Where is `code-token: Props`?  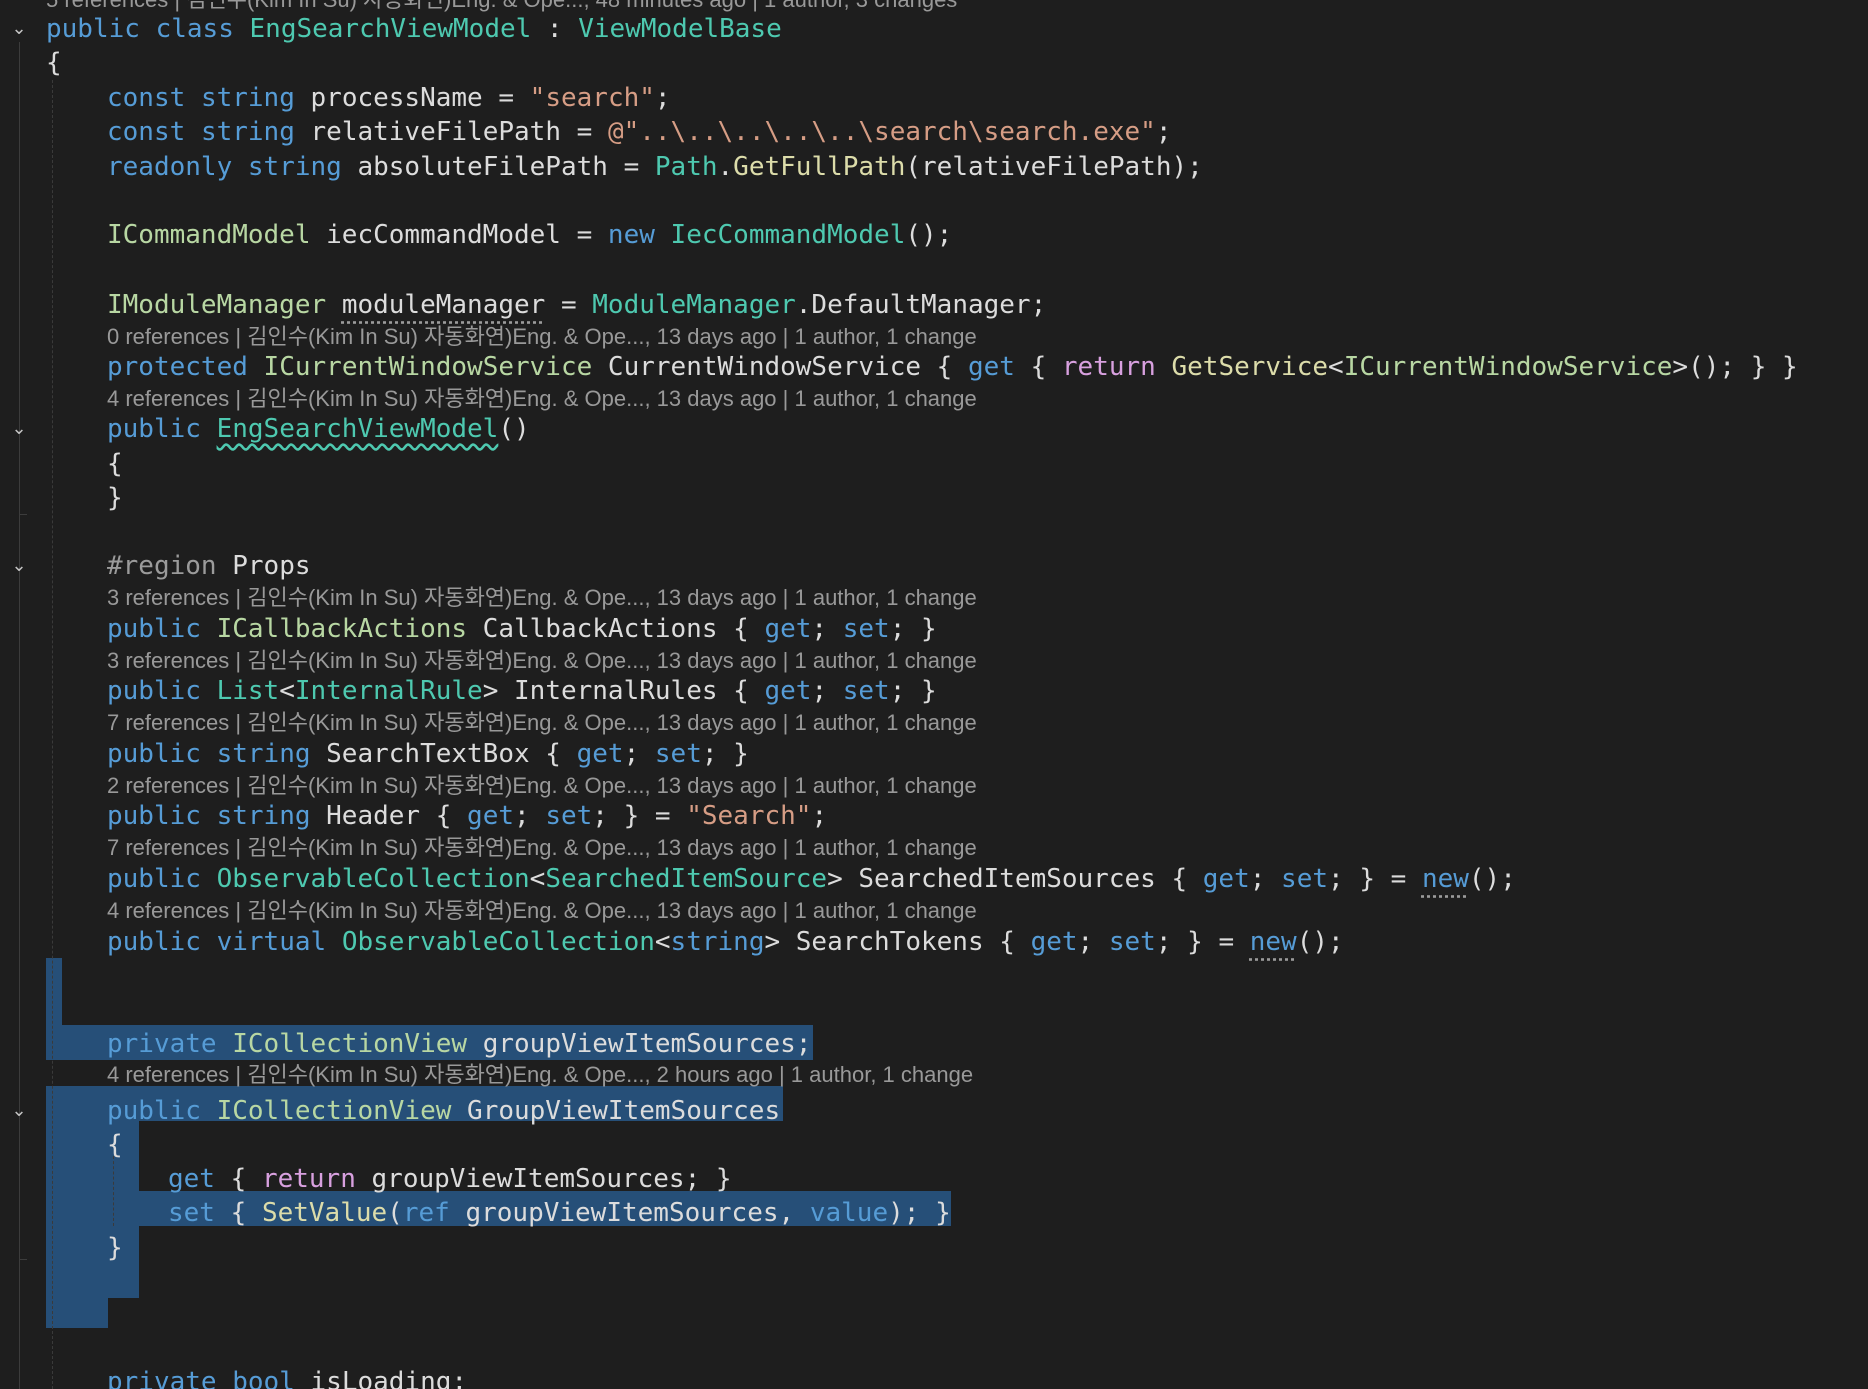
code-token: Props is located at coordinates (263, 566).